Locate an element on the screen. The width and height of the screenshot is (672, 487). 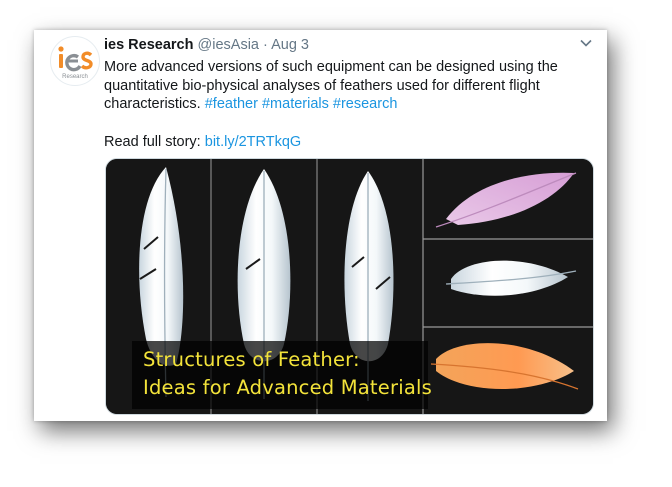
story-link: bit.ly/2TRTkqG is located at coordinates (253, 142).